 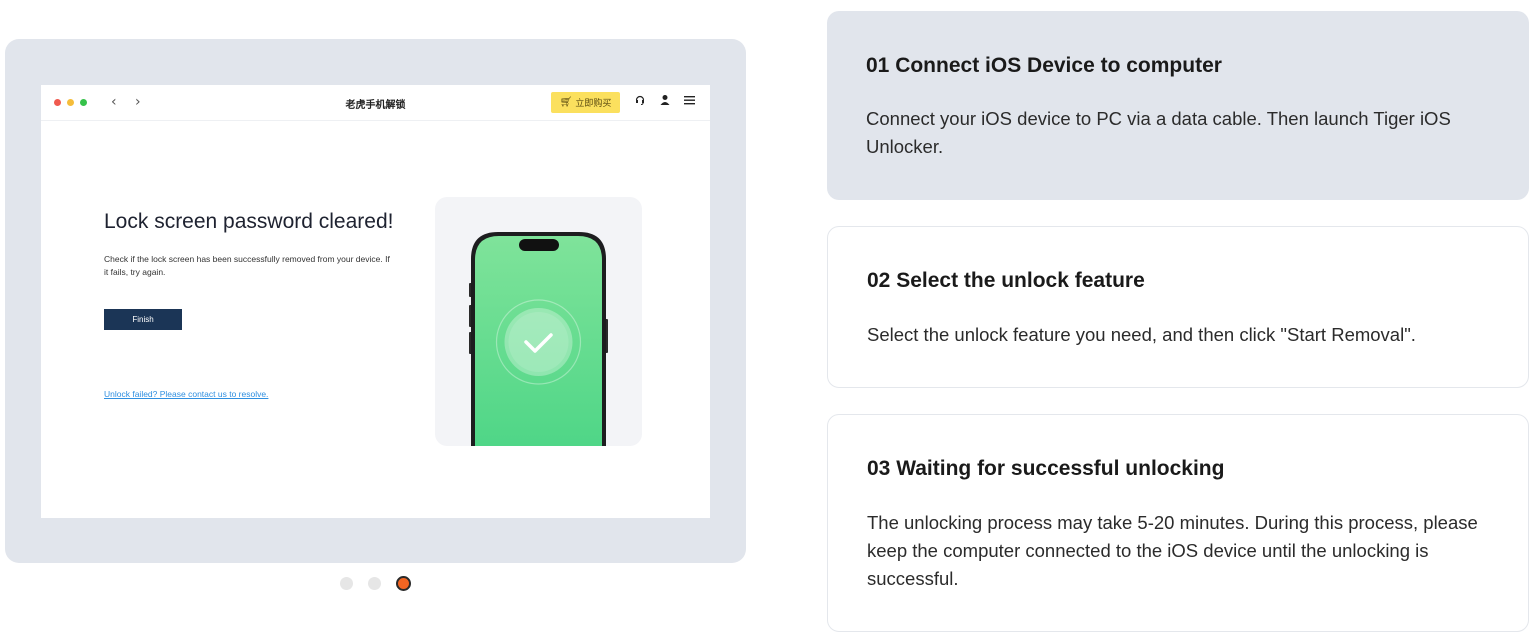 I want to click on finish-button: Finish, so click(x=143, y=319).